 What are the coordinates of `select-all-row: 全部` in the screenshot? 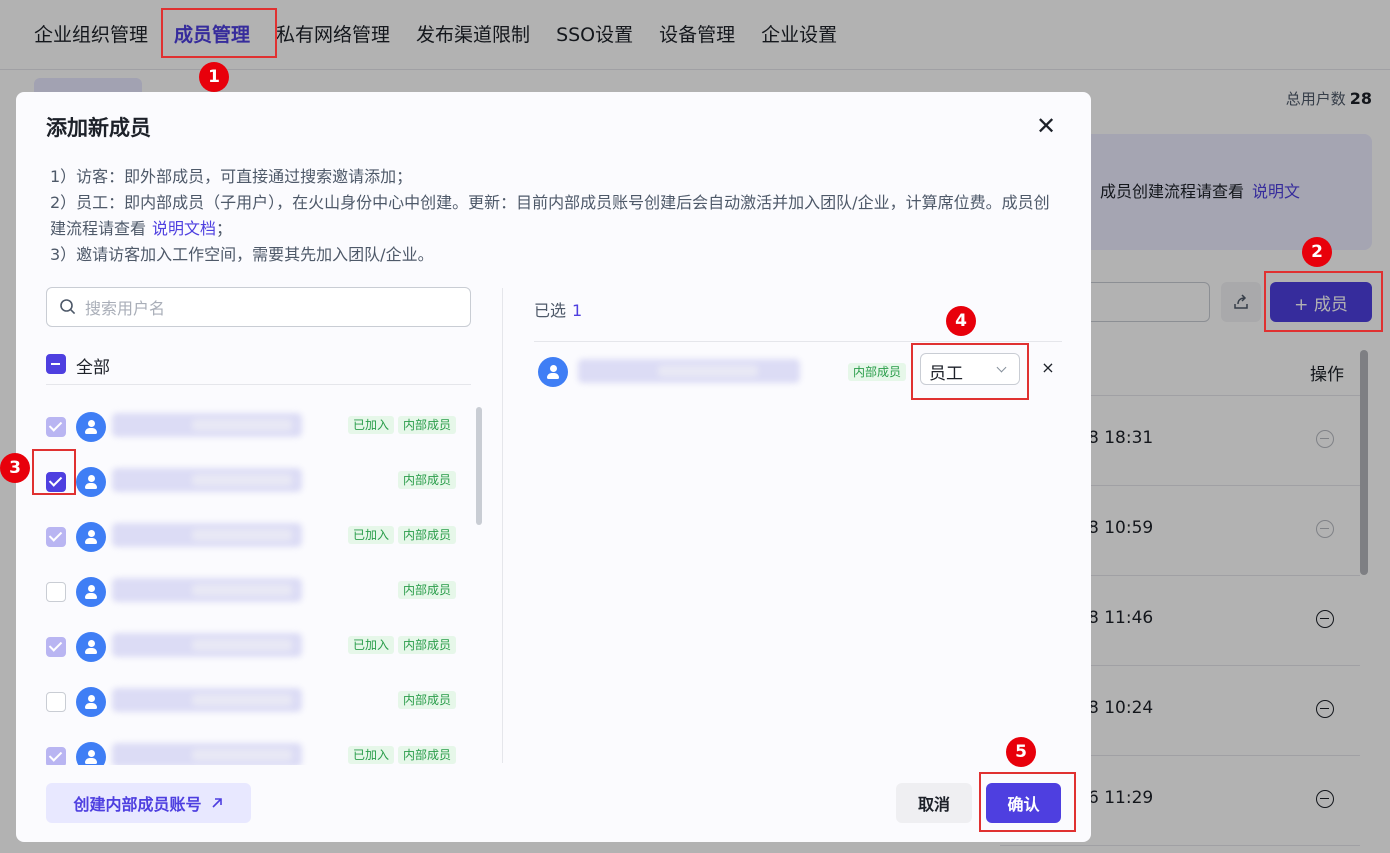 It's located at (258, 365).